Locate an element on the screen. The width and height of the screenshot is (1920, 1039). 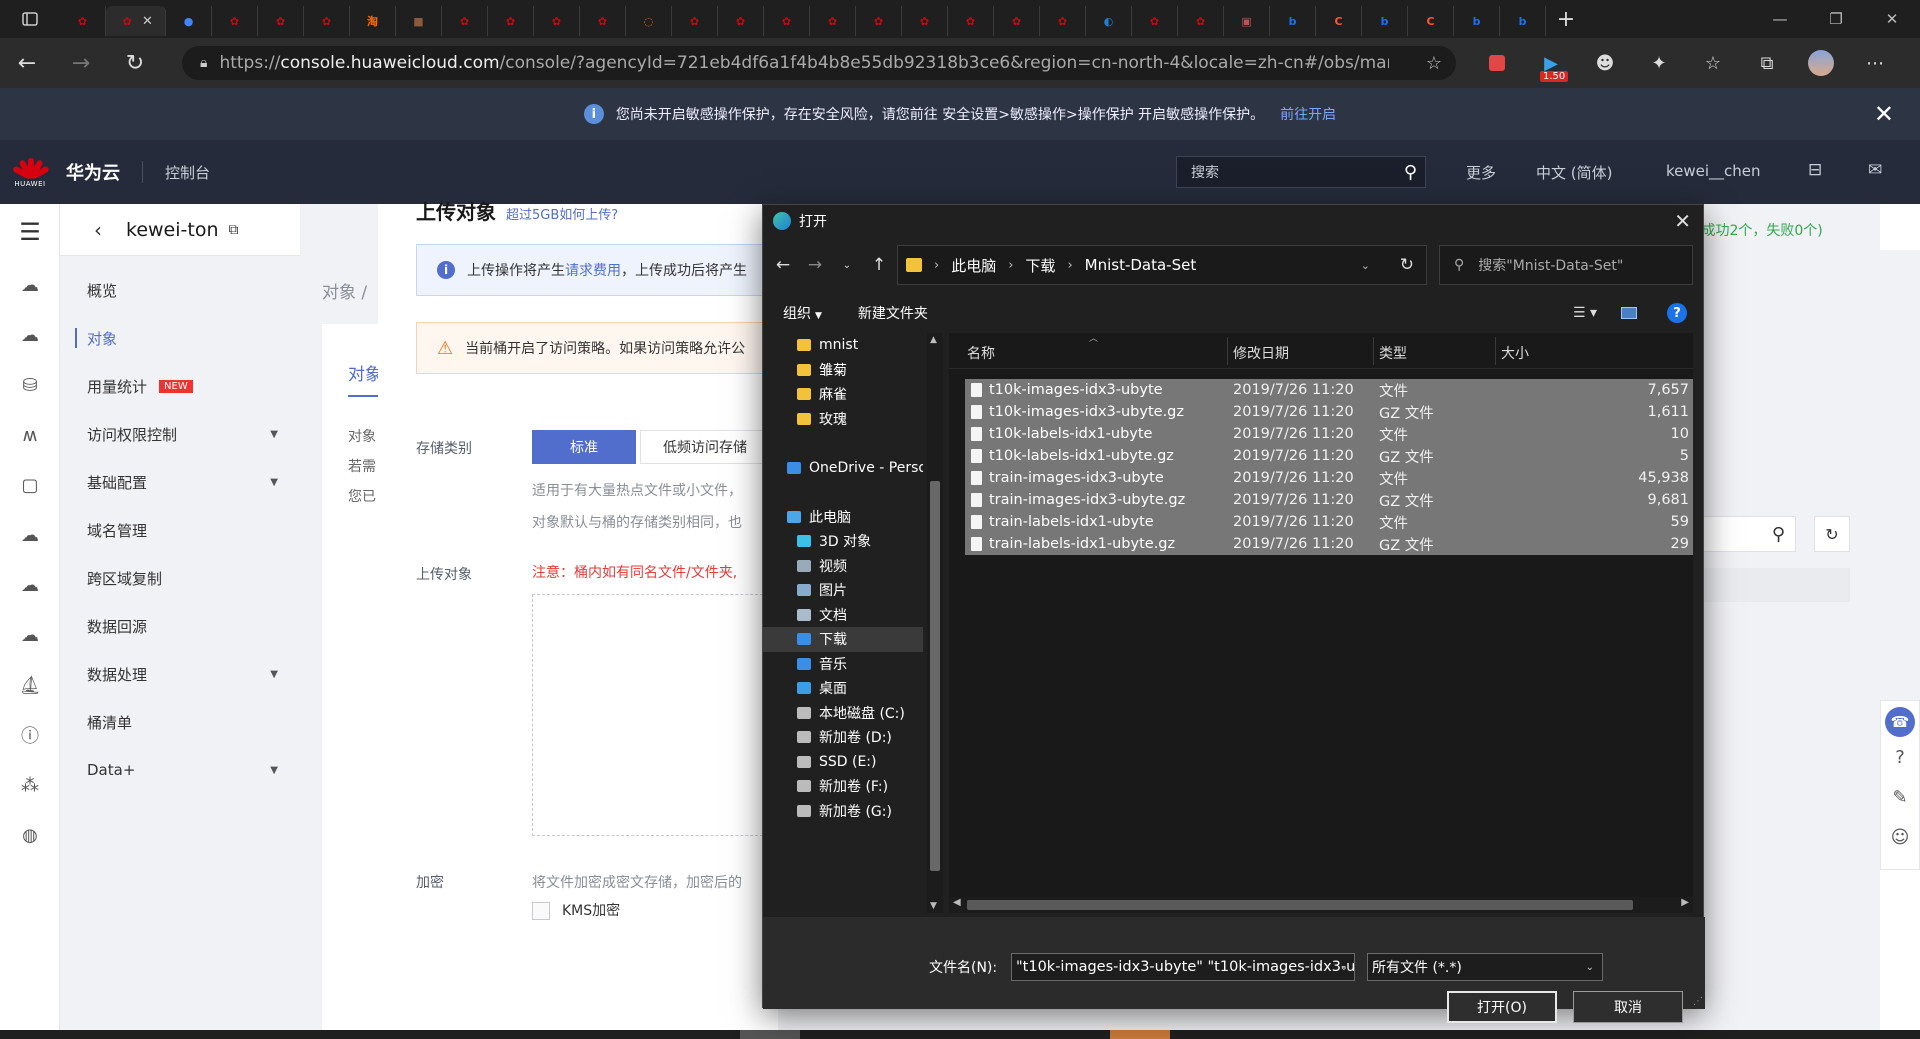
dialog-close-icon: ✕ is located at coordinates (1682, 221).